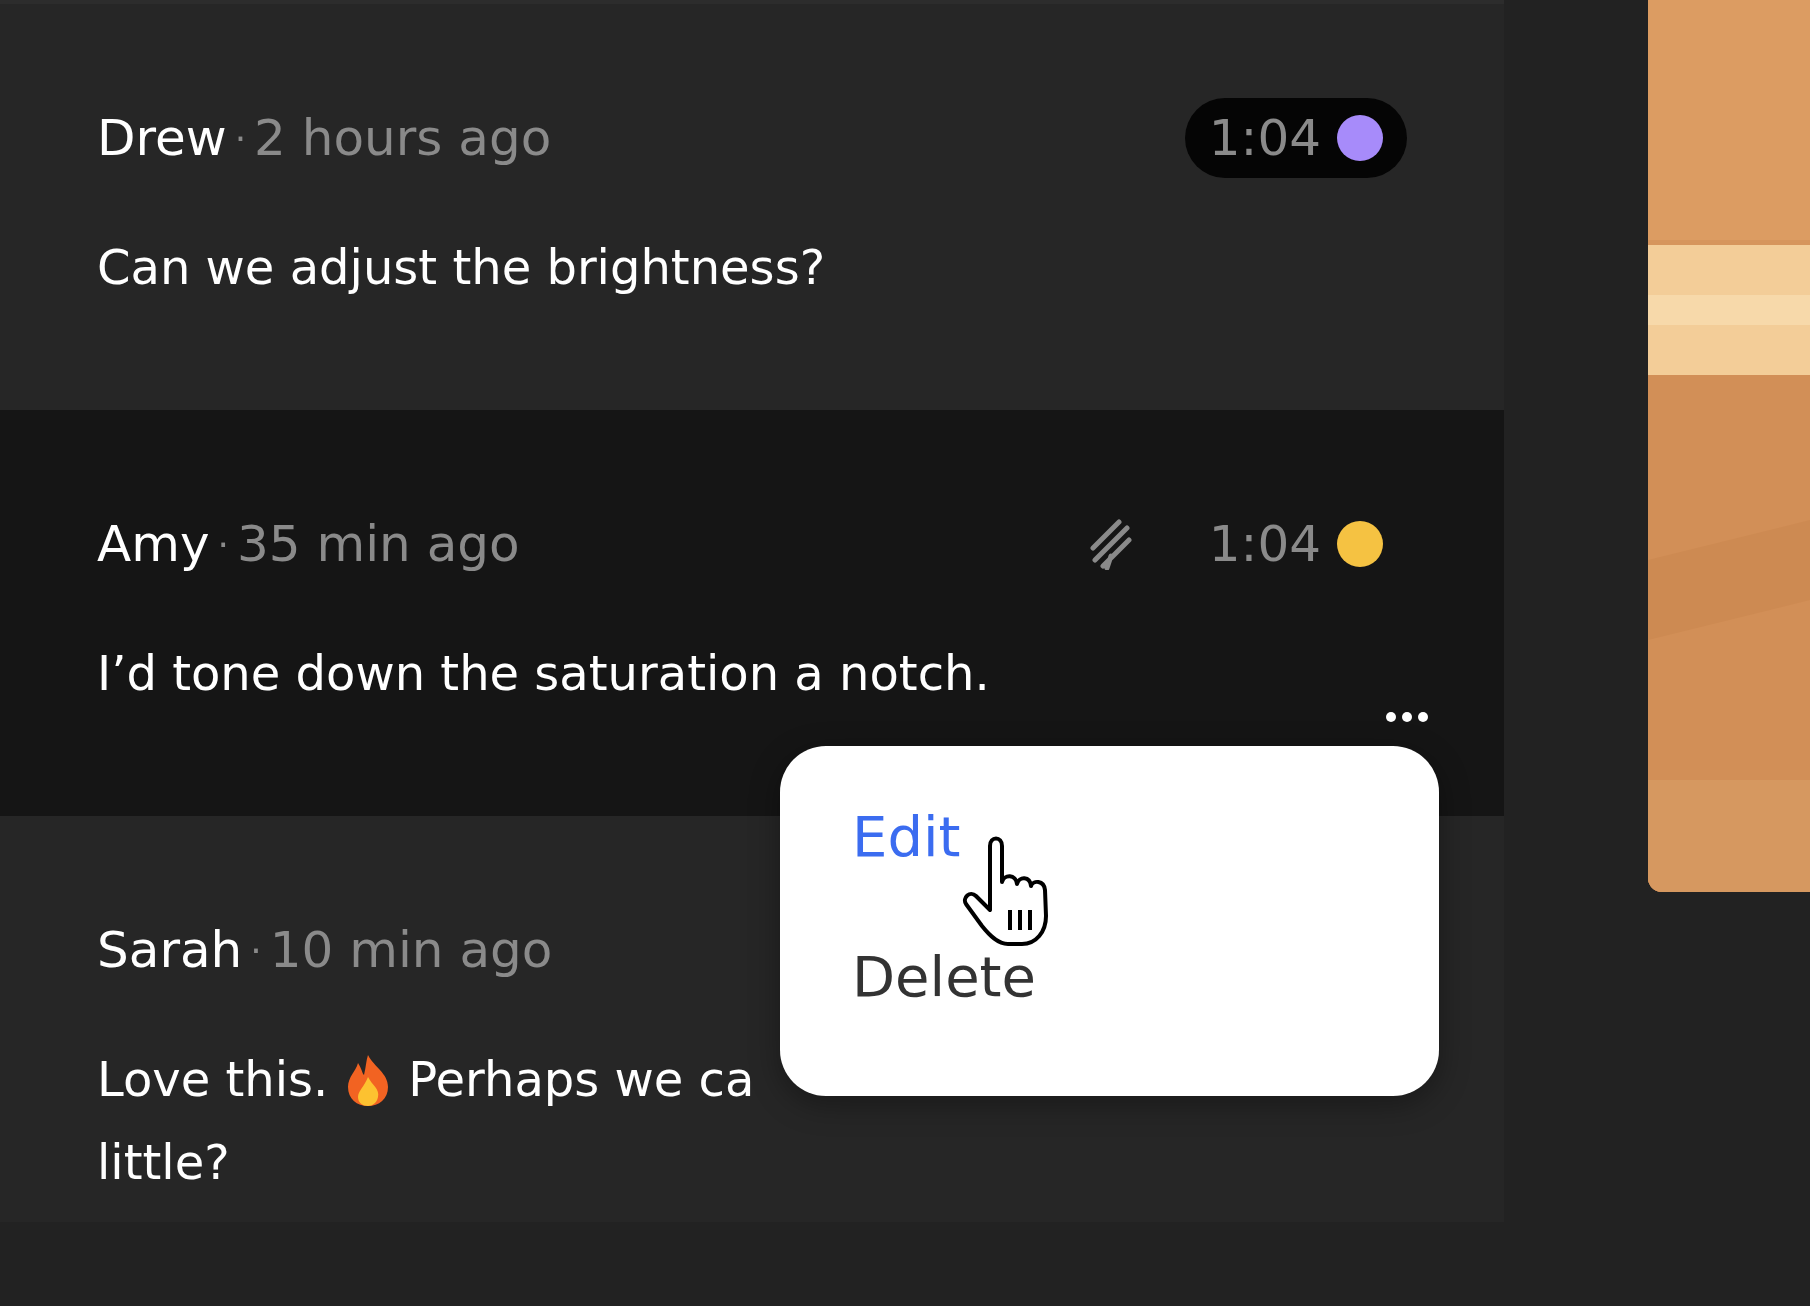 Image resolution: width=1810 pixels, height=1306 pixels. What do you see at coordinates (164, 1162) in the screenshot?
I see `comment-text: little?` at bounding box center [164, 1162].